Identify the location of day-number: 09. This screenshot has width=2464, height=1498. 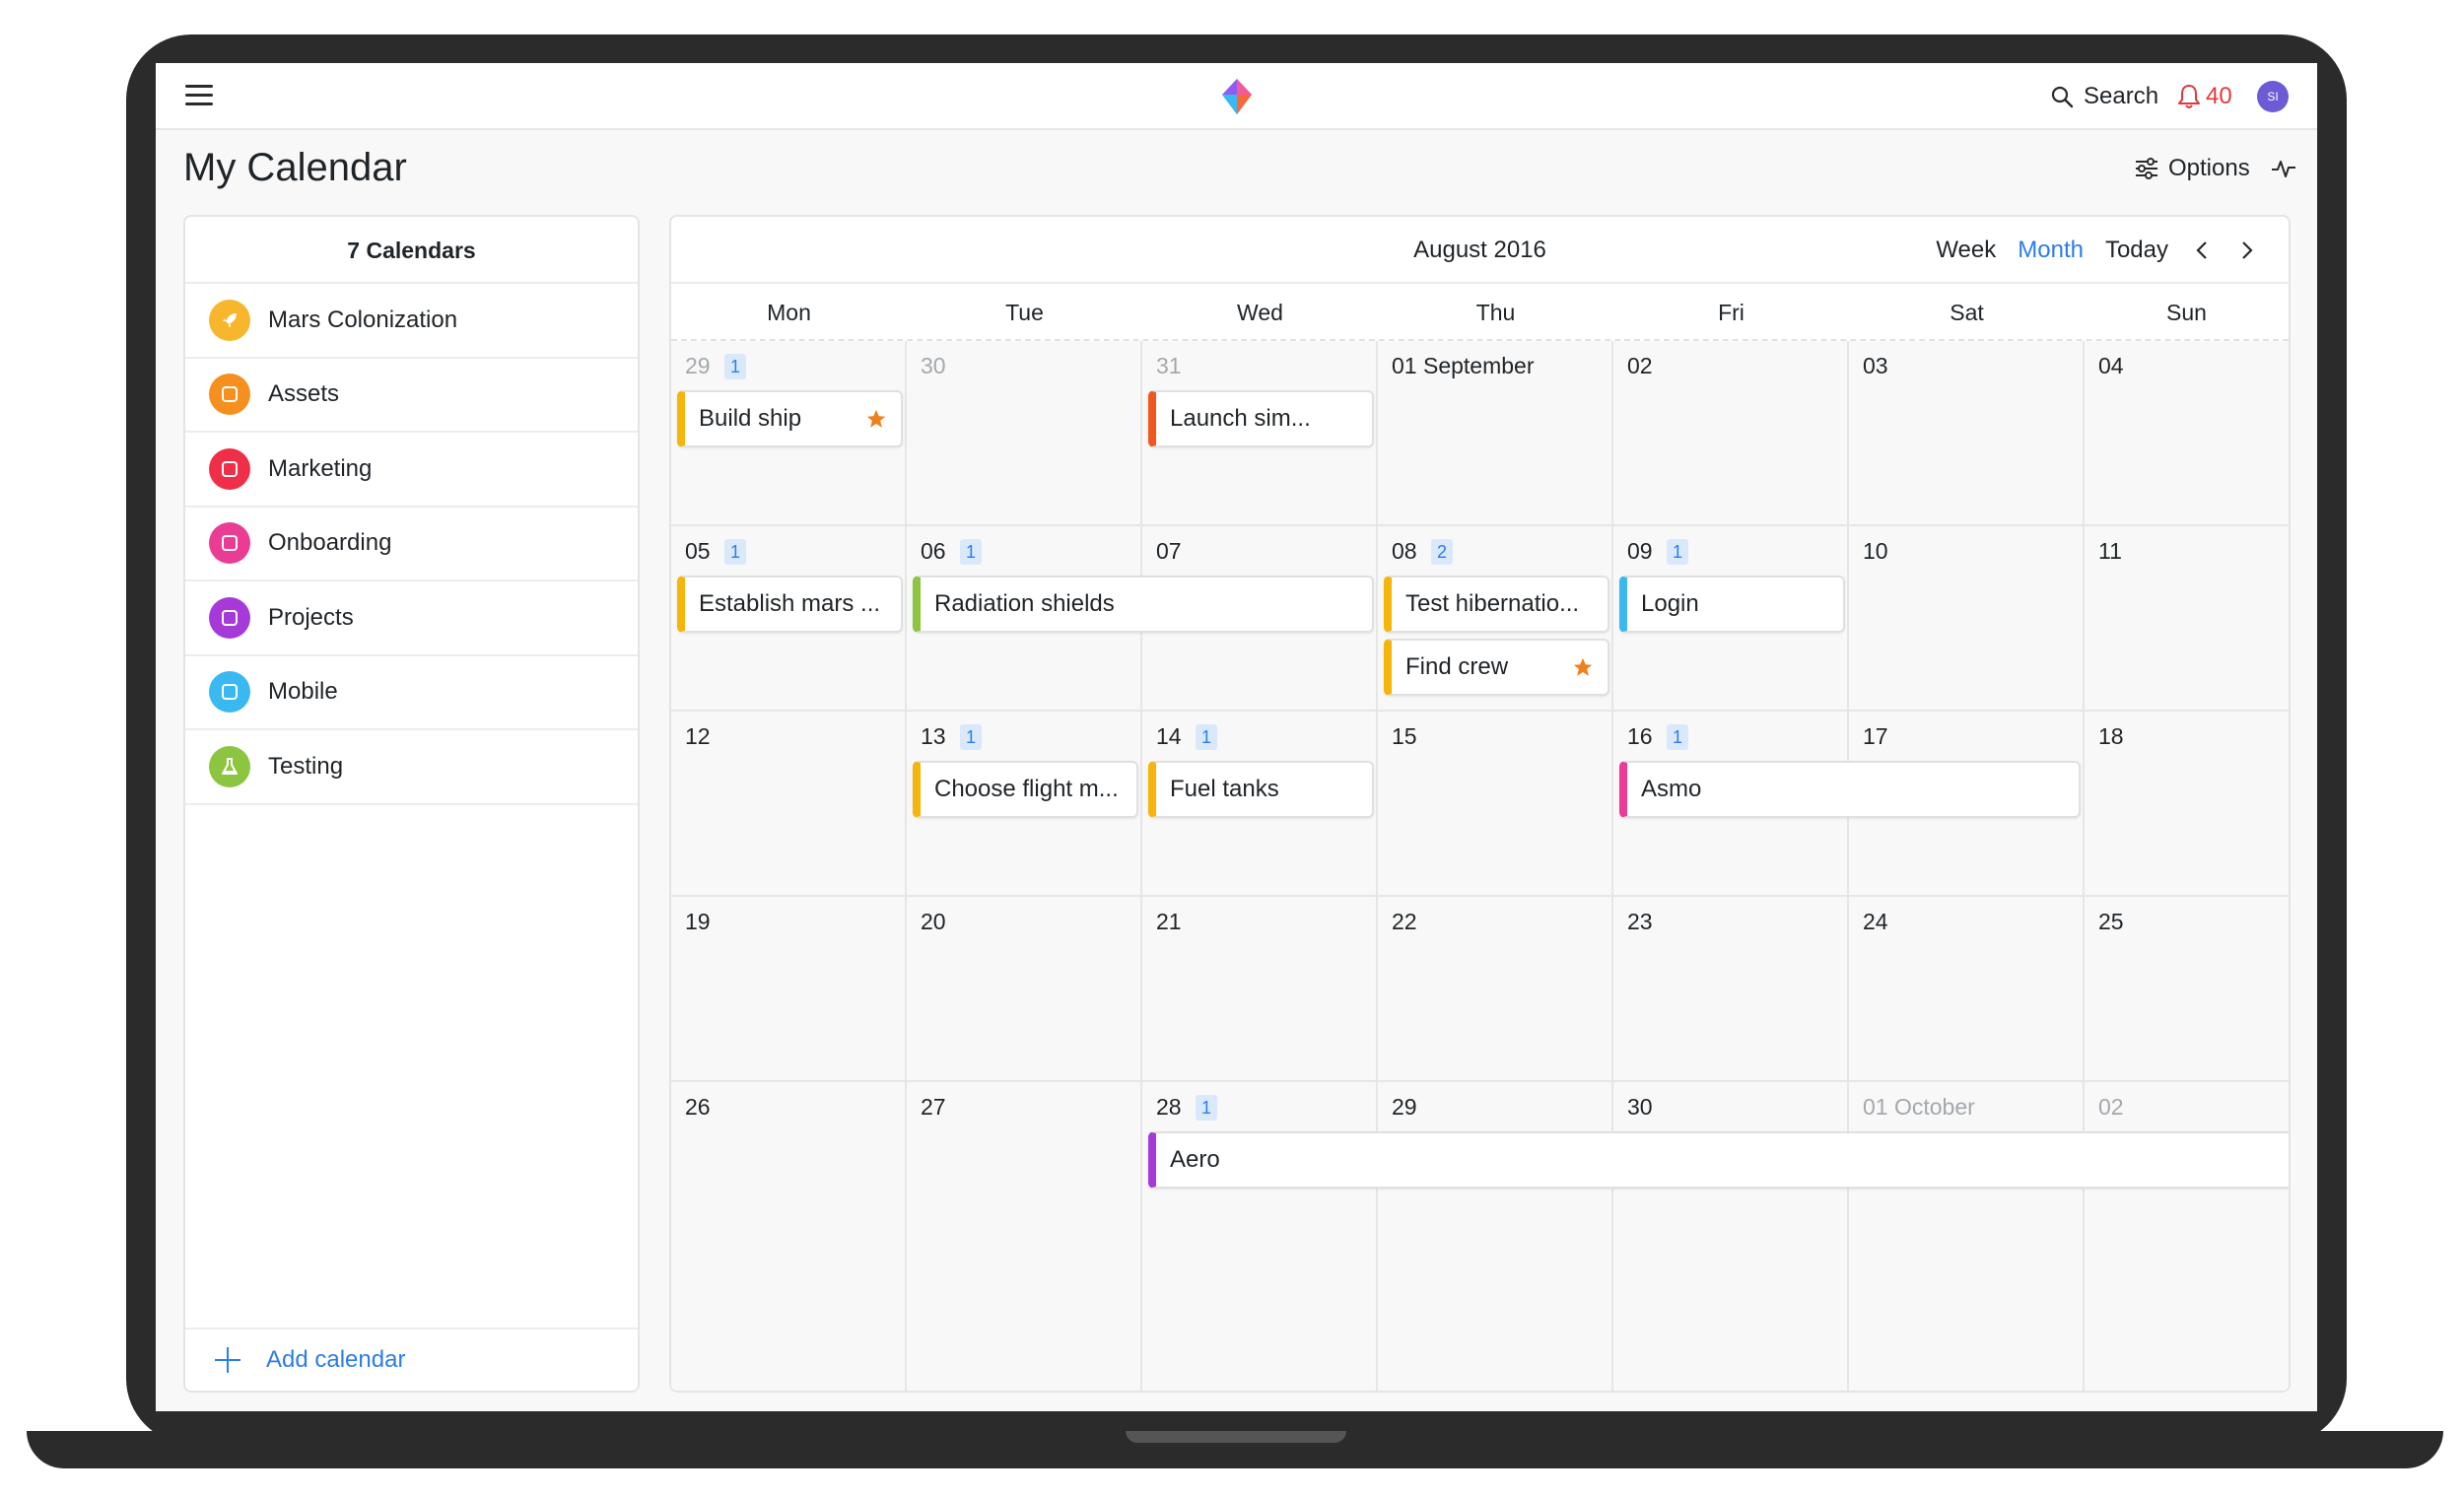
(1640, 551).